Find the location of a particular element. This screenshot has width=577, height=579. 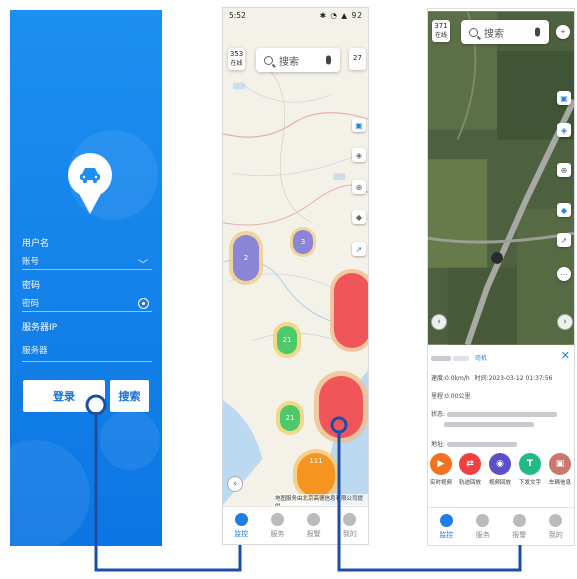

tap-indicator-login is located at coordinates (96, 405).